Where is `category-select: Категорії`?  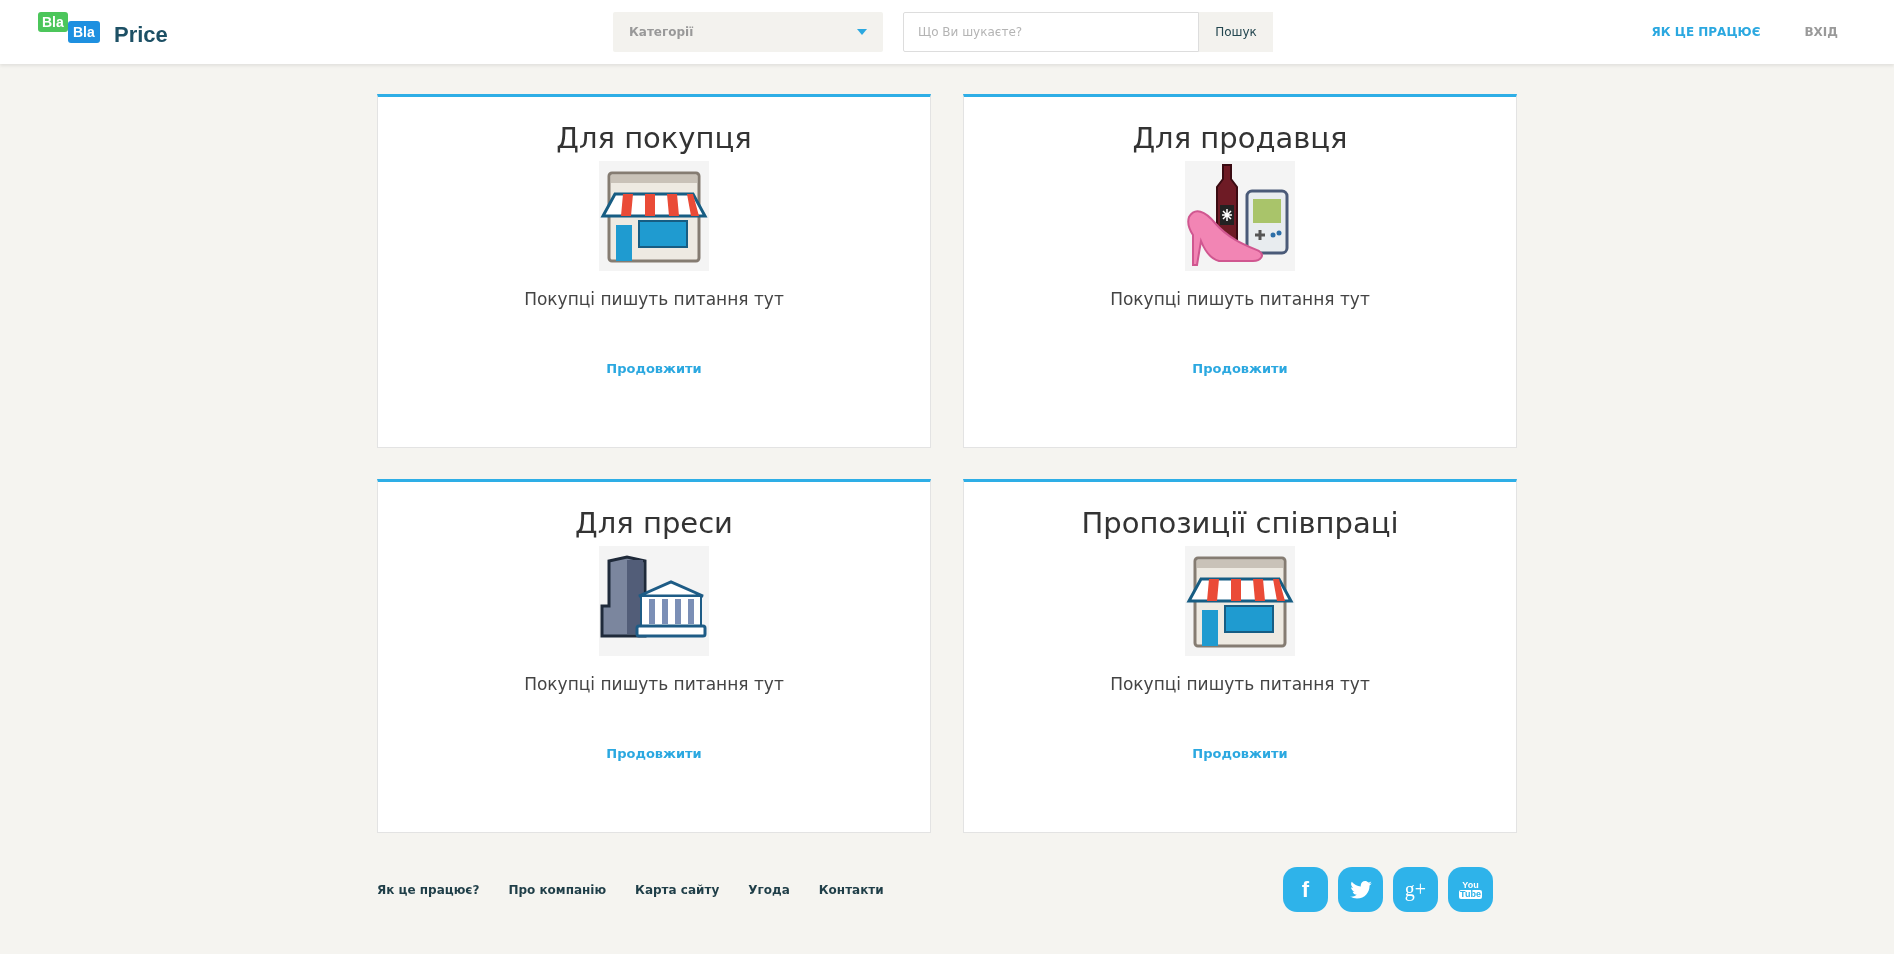 category-select: Категорії is located at coordinates (748, 32).